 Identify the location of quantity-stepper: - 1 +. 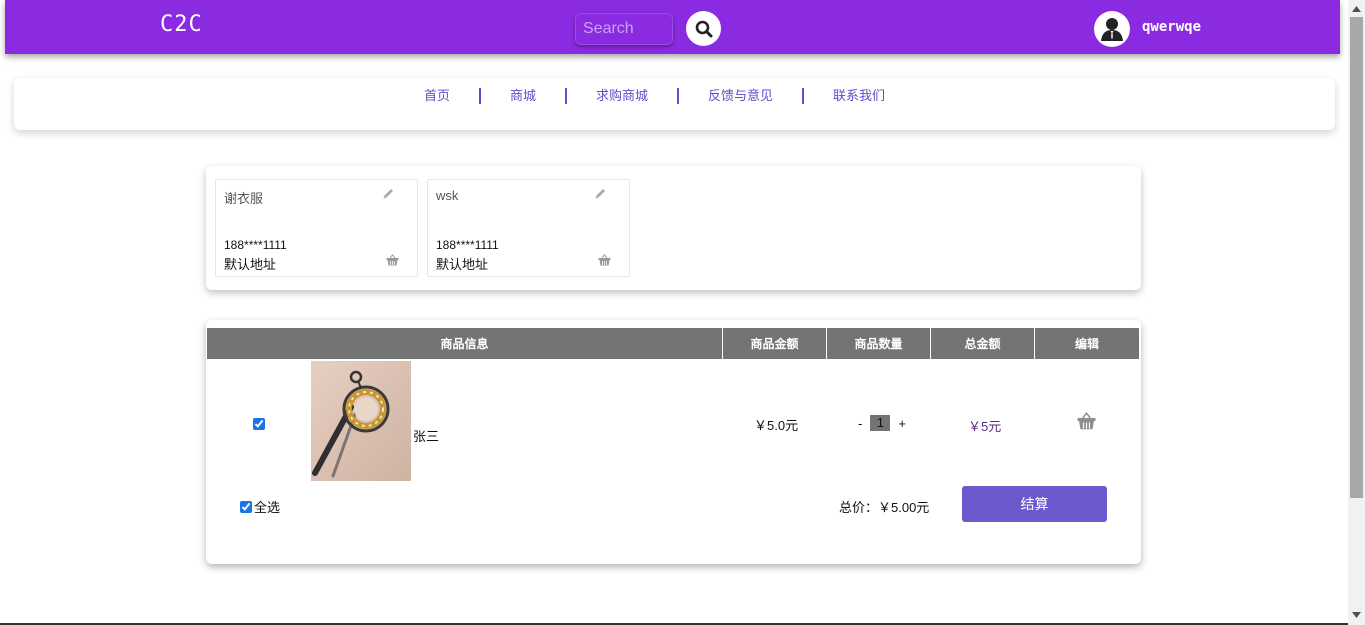
(882, 423).